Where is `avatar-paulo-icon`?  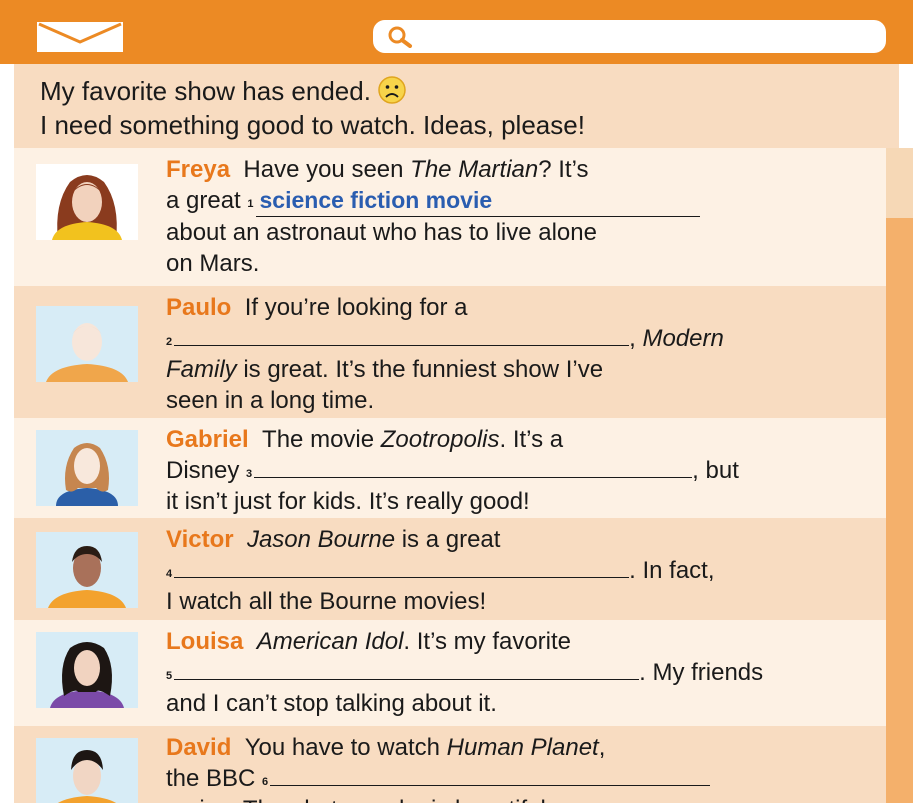 avatar-paulo-icon is located at coordinates (87, 344).